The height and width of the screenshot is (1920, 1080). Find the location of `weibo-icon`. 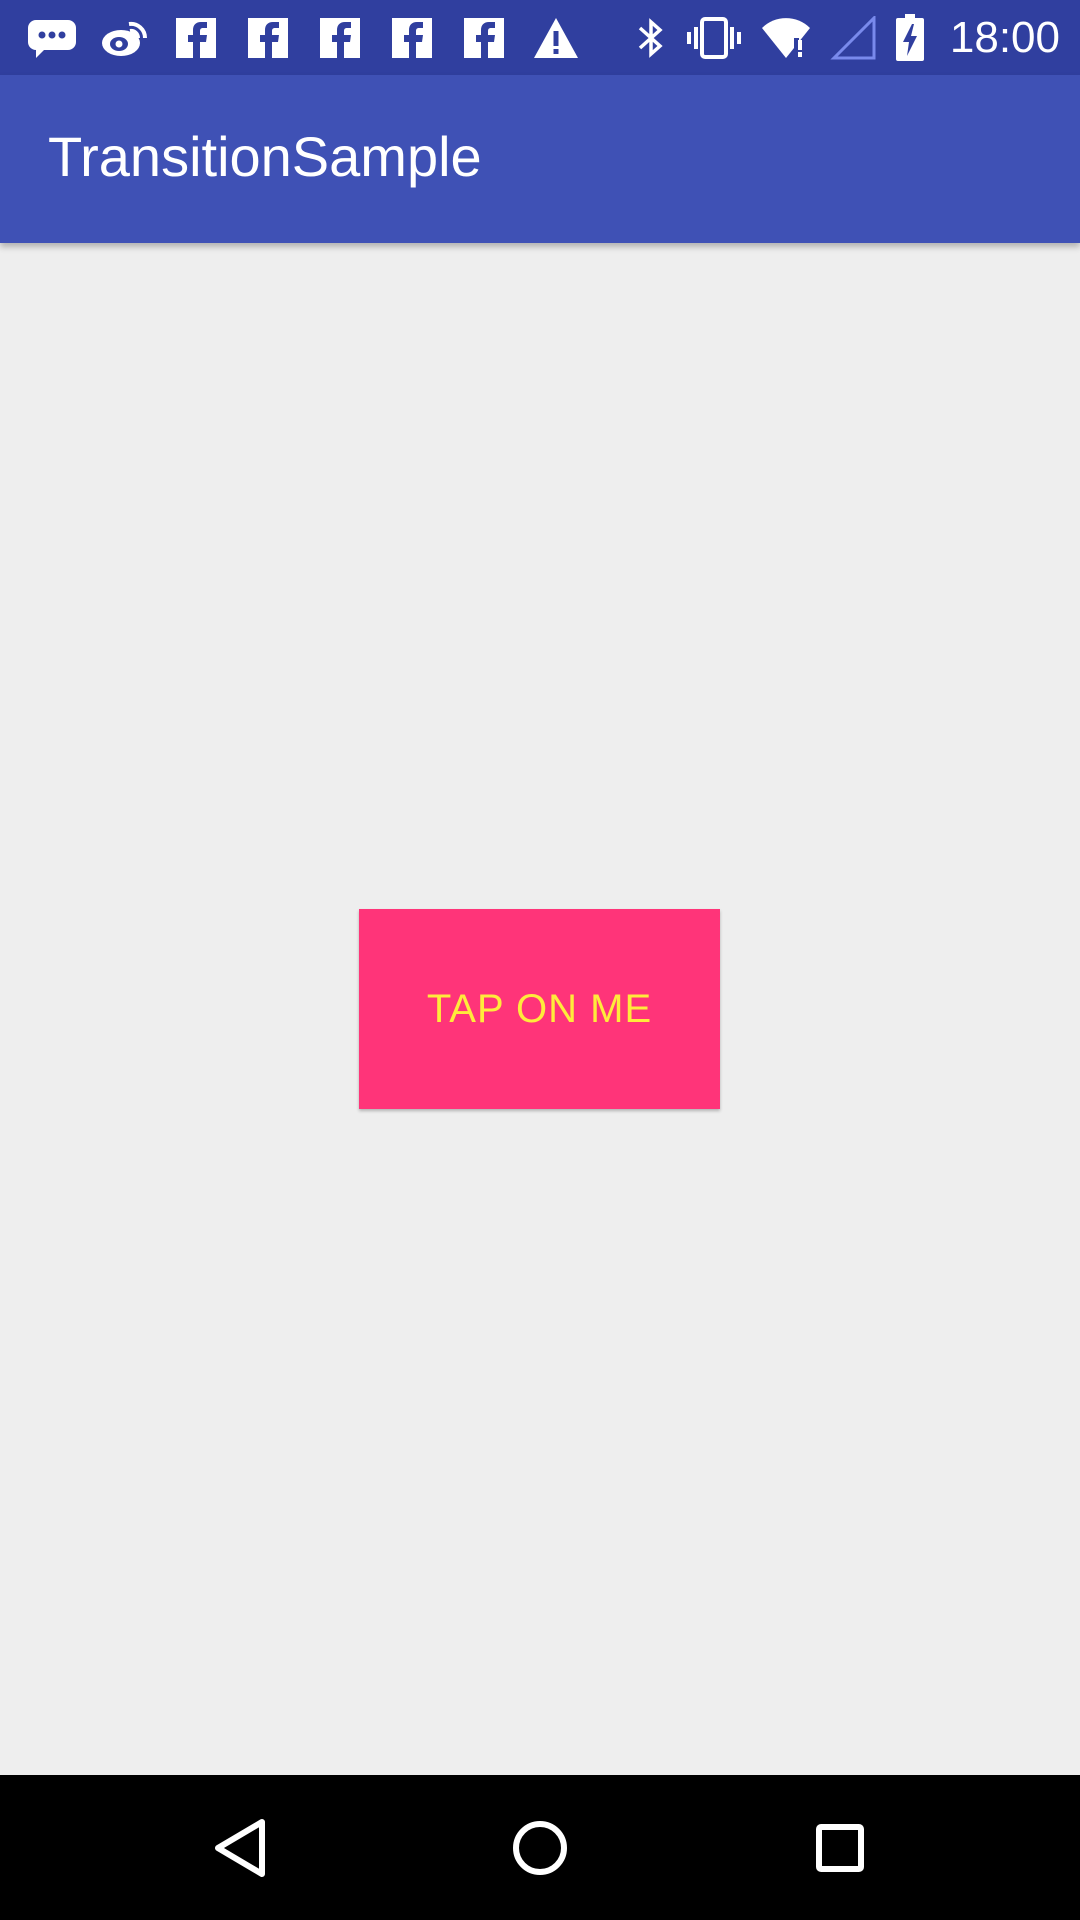

weibo-icon is located at coordinates (124, 38).